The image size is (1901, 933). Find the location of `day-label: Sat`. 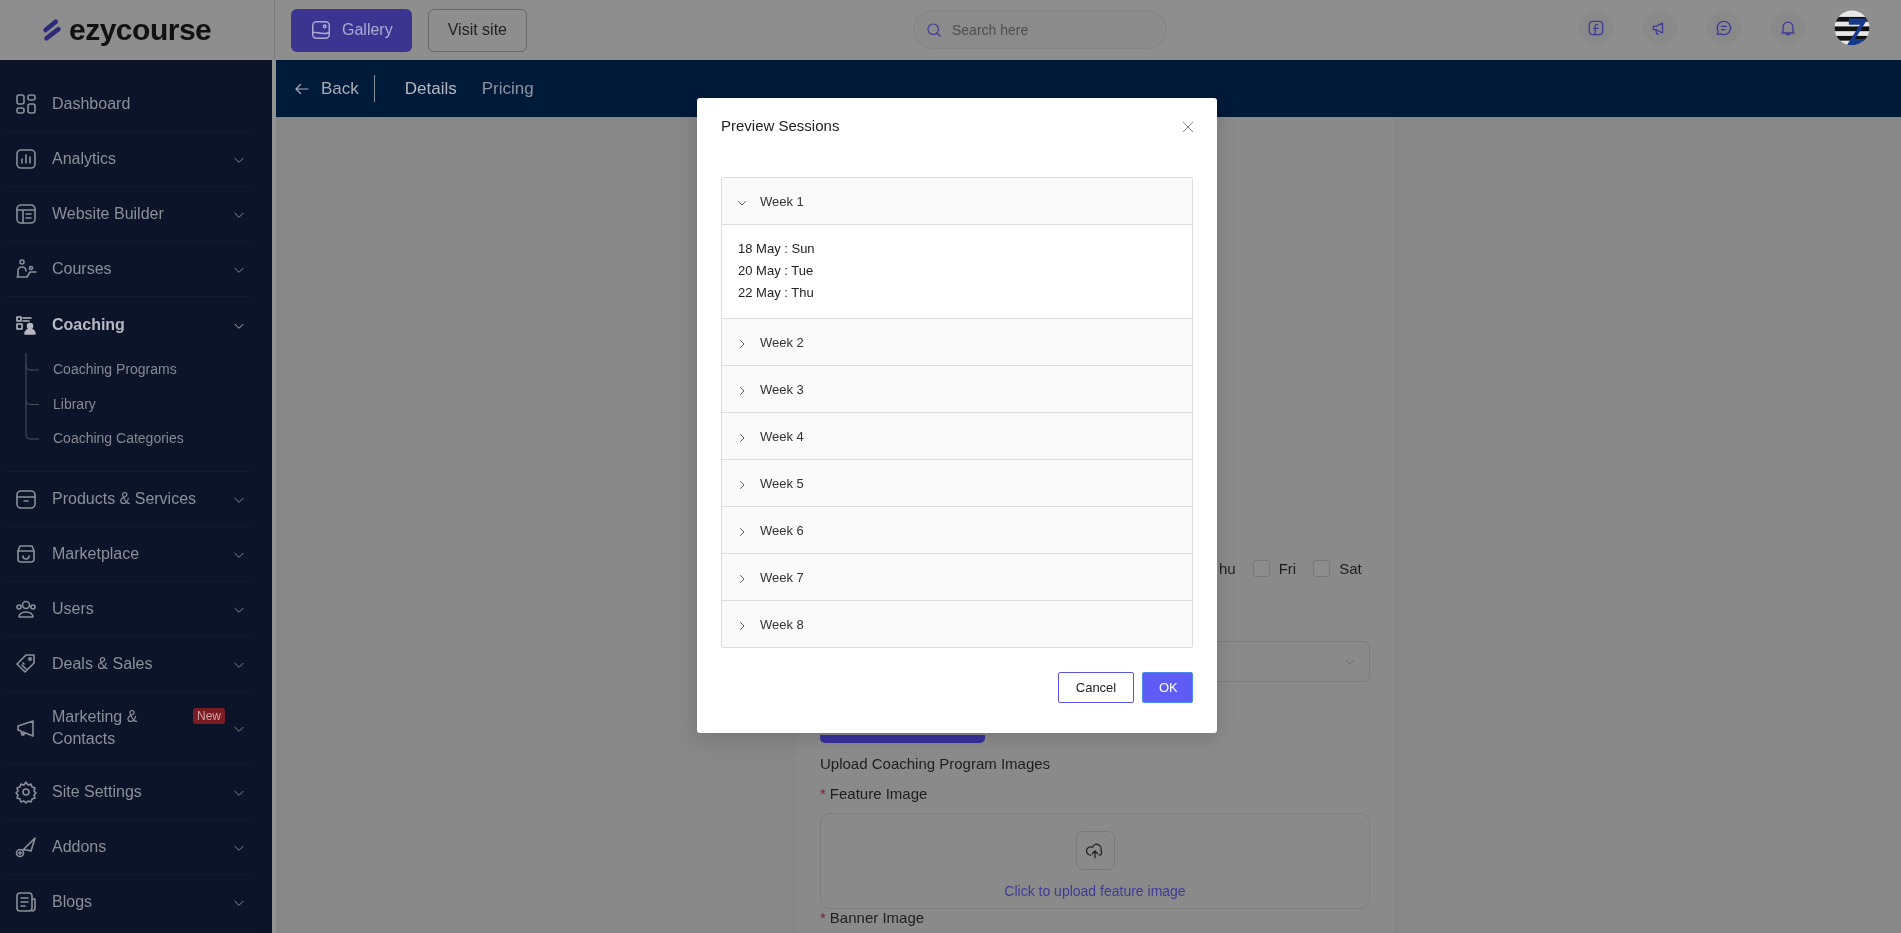

day-label: Sat is located at coordinates (1350, 568).